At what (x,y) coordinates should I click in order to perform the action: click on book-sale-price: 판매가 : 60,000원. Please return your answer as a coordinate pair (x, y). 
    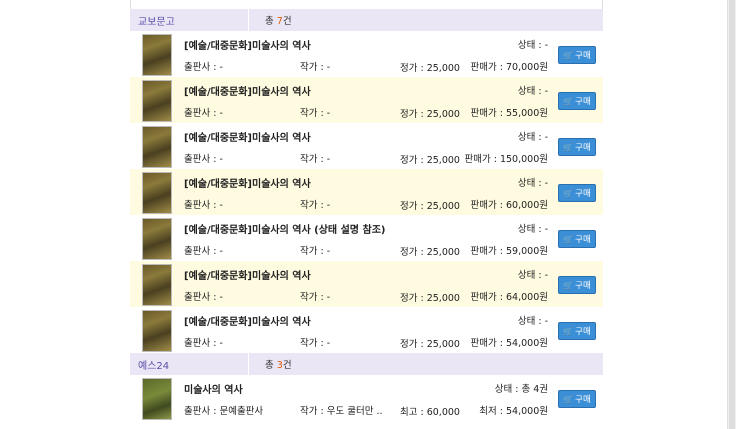
    Looking at the image, I should click on (509, 205).